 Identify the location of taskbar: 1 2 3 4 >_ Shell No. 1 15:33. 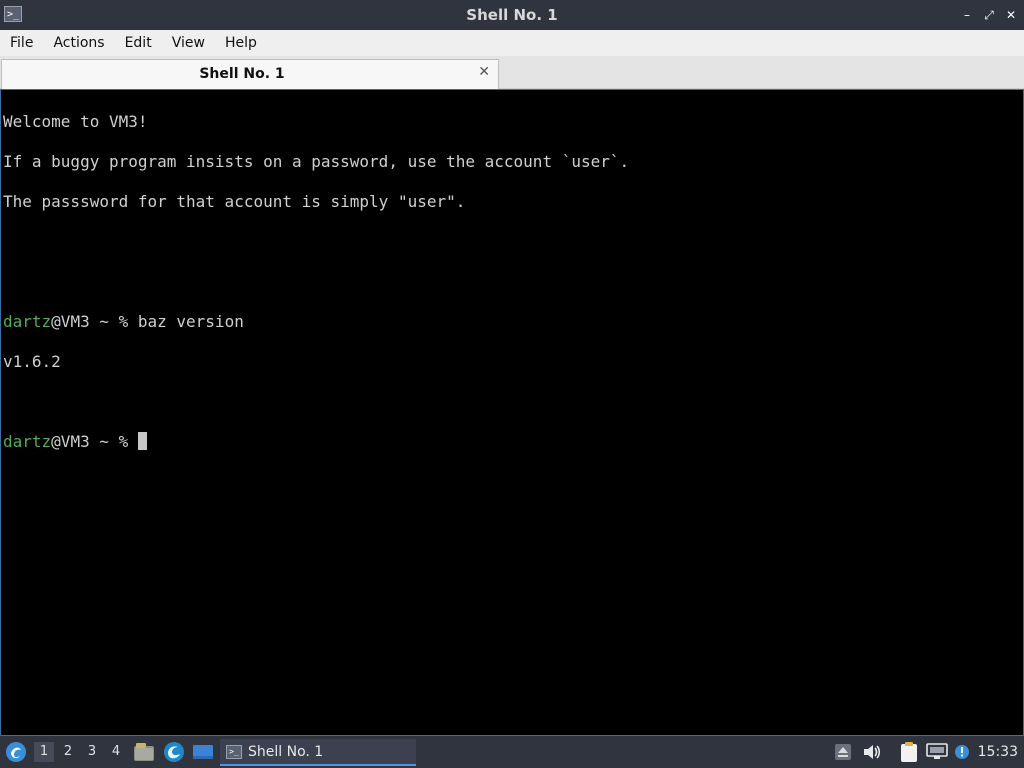
(512, 752).